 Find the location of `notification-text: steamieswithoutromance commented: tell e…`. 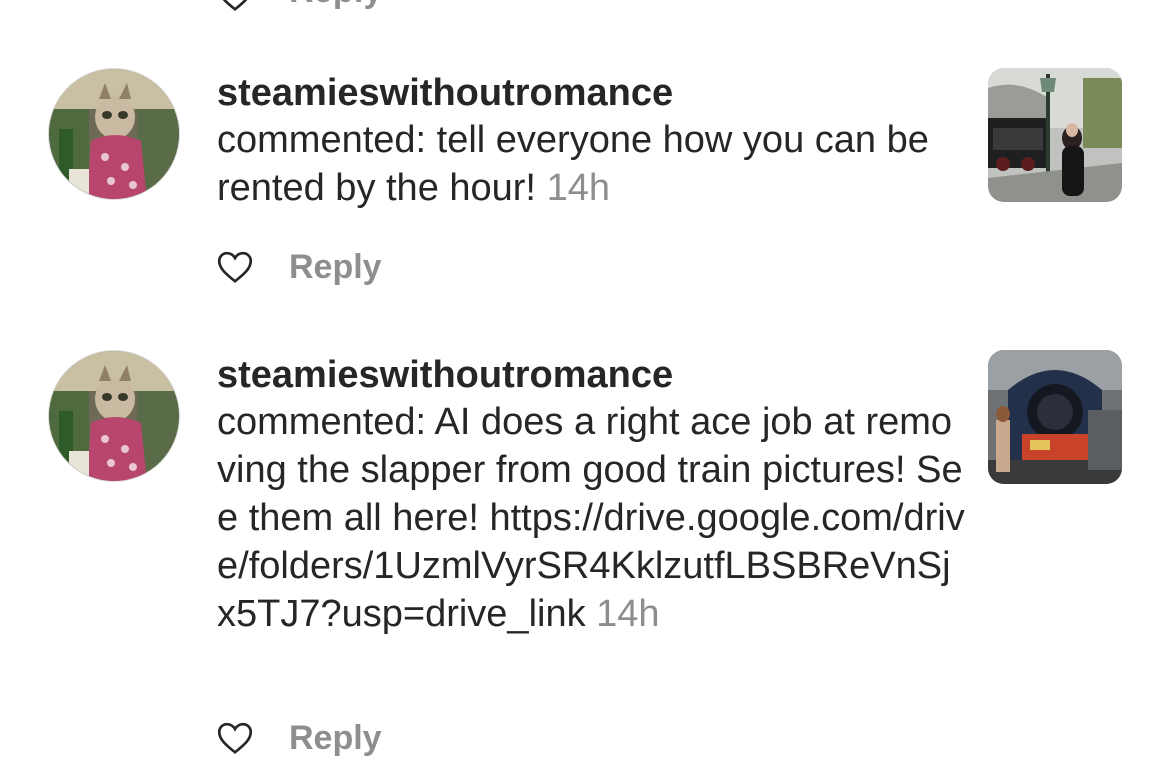

notification-text: steamieswithoutromance commented: tell e… is located at coordinates (592, 141).